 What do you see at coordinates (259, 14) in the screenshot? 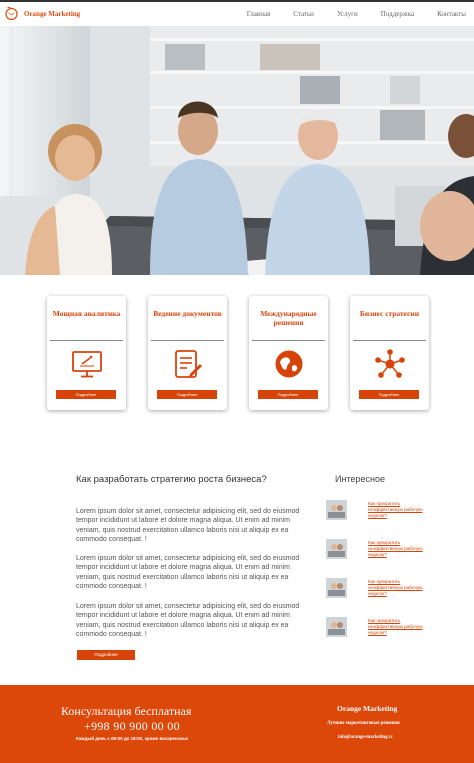
I see `nav-home: Главная` at bounding box center [259, 14].